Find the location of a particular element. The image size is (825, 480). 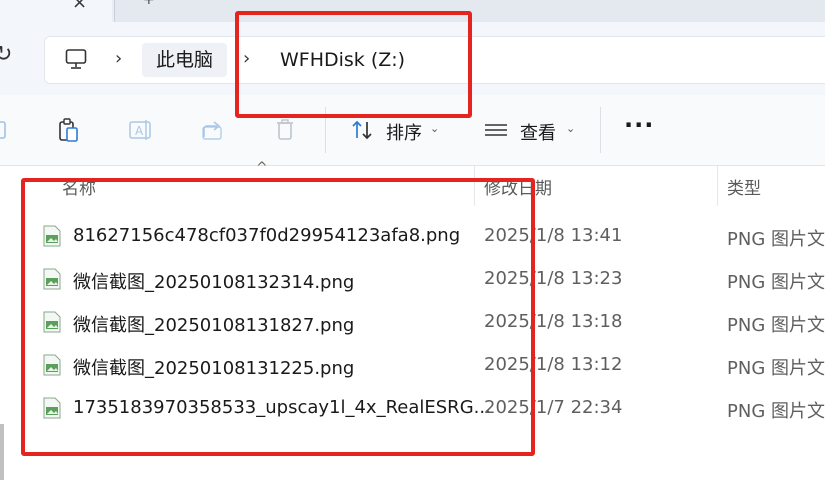

breadcrumb-this-pc: 此电脑 is located at coordinates (185, 60).